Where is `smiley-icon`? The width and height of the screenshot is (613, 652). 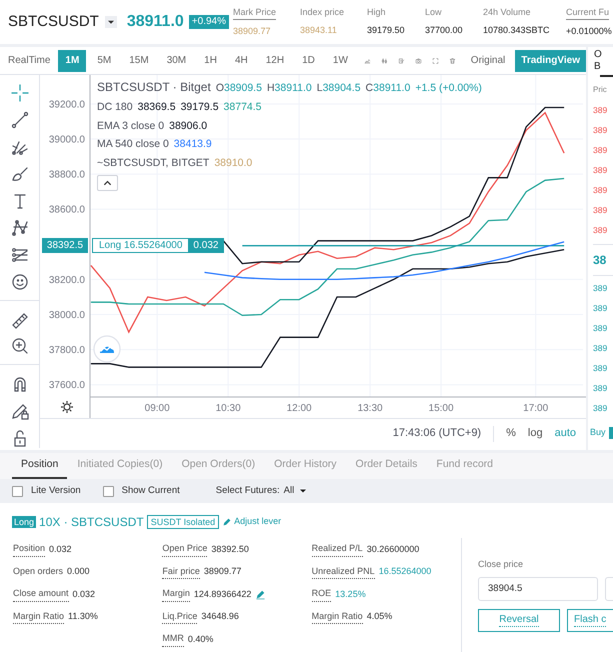
smiley-icon is located at coordinates (20, 282).